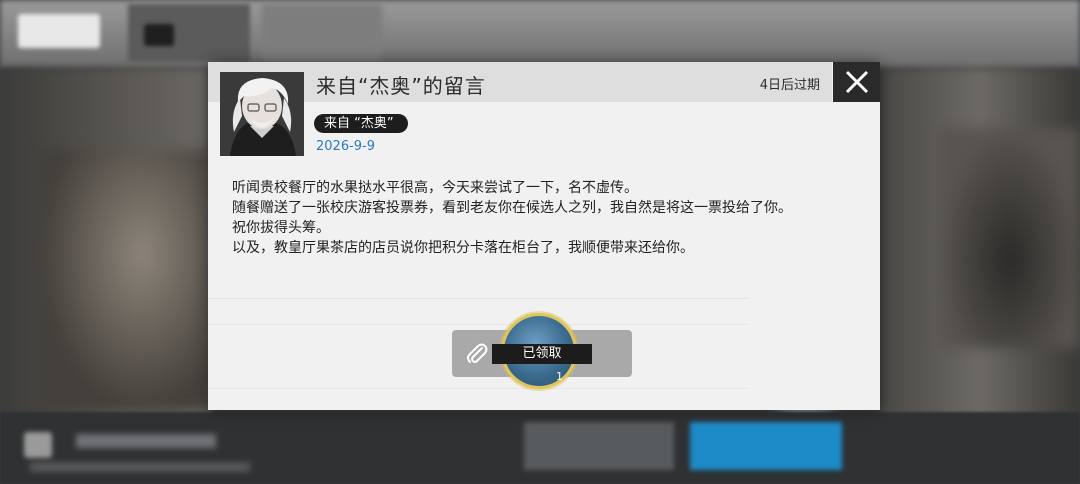 Image resolution: width=1080 pixels, height=484 pixels. What do you see at coordinates (477, 353) in the screenshot?
I see `paperclip-icon` at bounding box center [477, 353].